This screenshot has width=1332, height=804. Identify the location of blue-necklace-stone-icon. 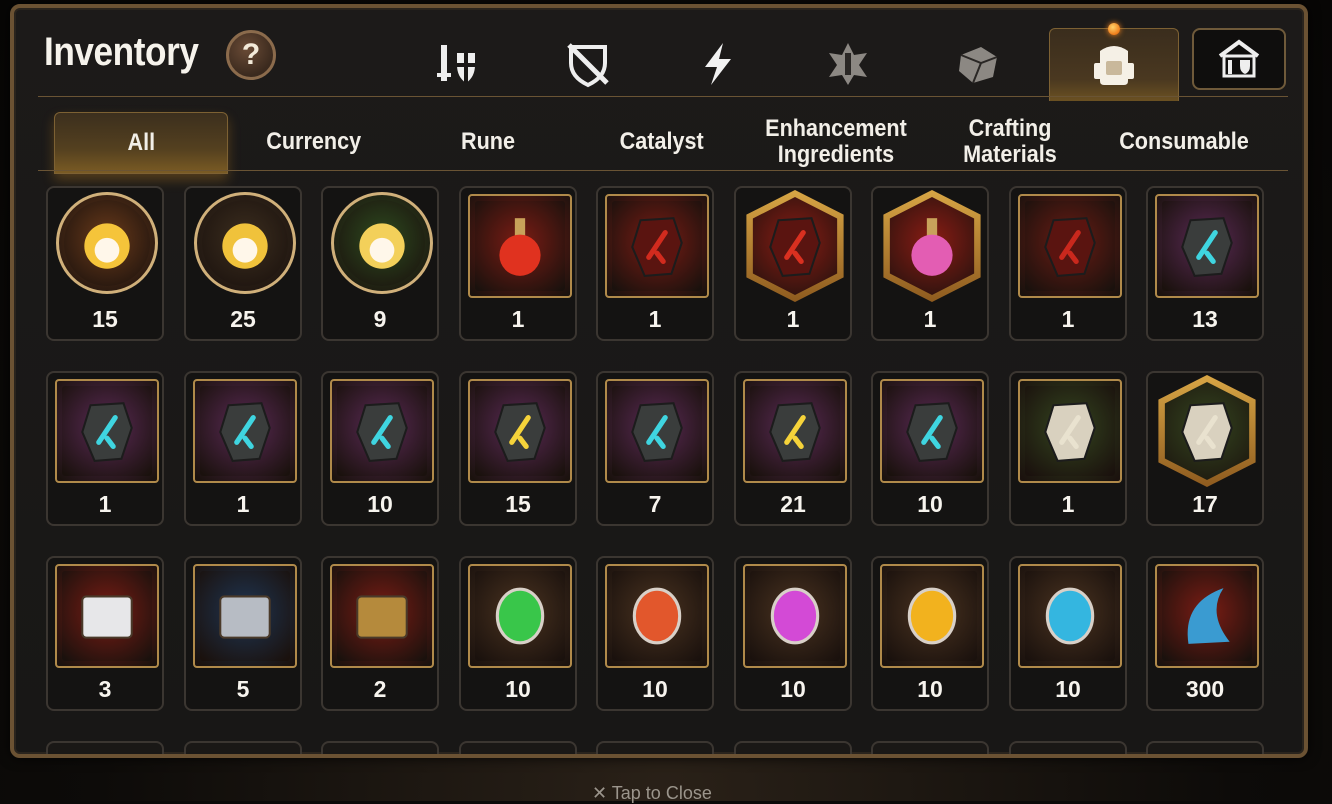
(107, 432).